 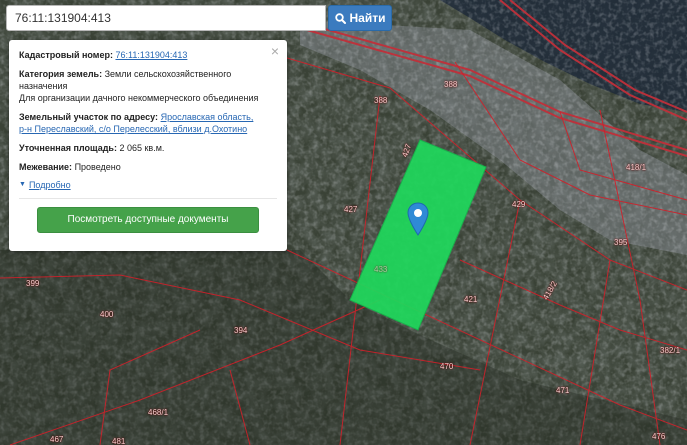 What do you see at coordinates (107, 314) in the screenshot?
I see `parcel-number: 400` at bounding box center [107, 314].